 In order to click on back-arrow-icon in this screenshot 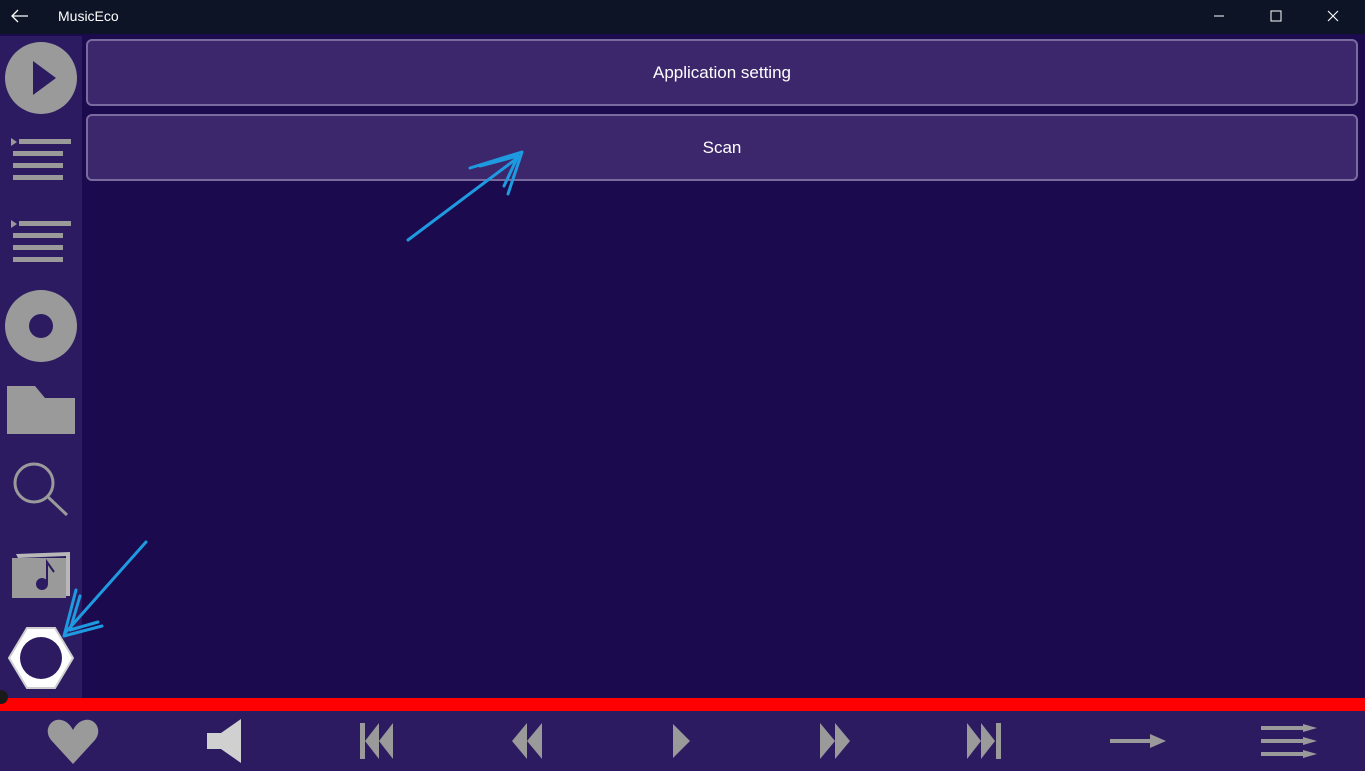, I will do `click(20, 16)`.